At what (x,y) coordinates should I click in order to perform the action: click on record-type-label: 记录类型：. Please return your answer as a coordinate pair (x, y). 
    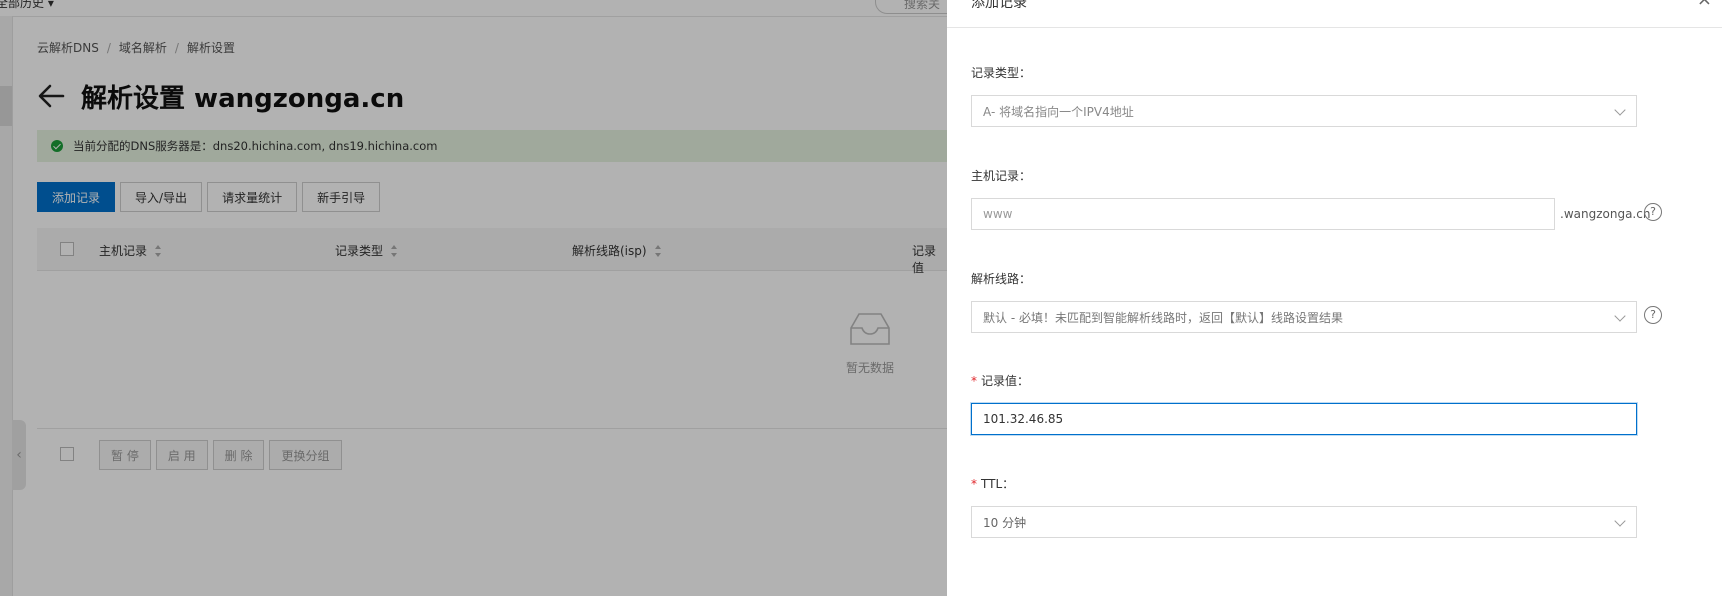
    Looking at the image, I should click on (1001, 73).